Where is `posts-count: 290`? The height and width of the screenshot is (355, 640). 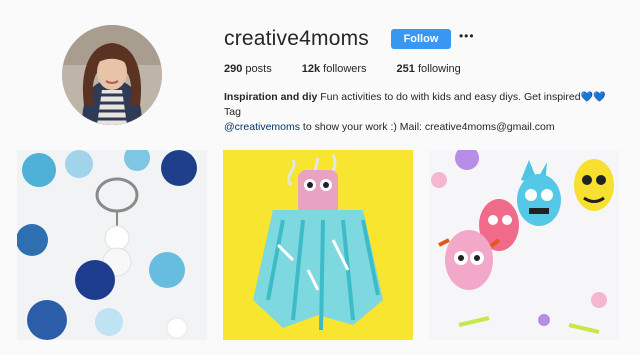
posts-count: 290 is located at coordinates (233, 69).